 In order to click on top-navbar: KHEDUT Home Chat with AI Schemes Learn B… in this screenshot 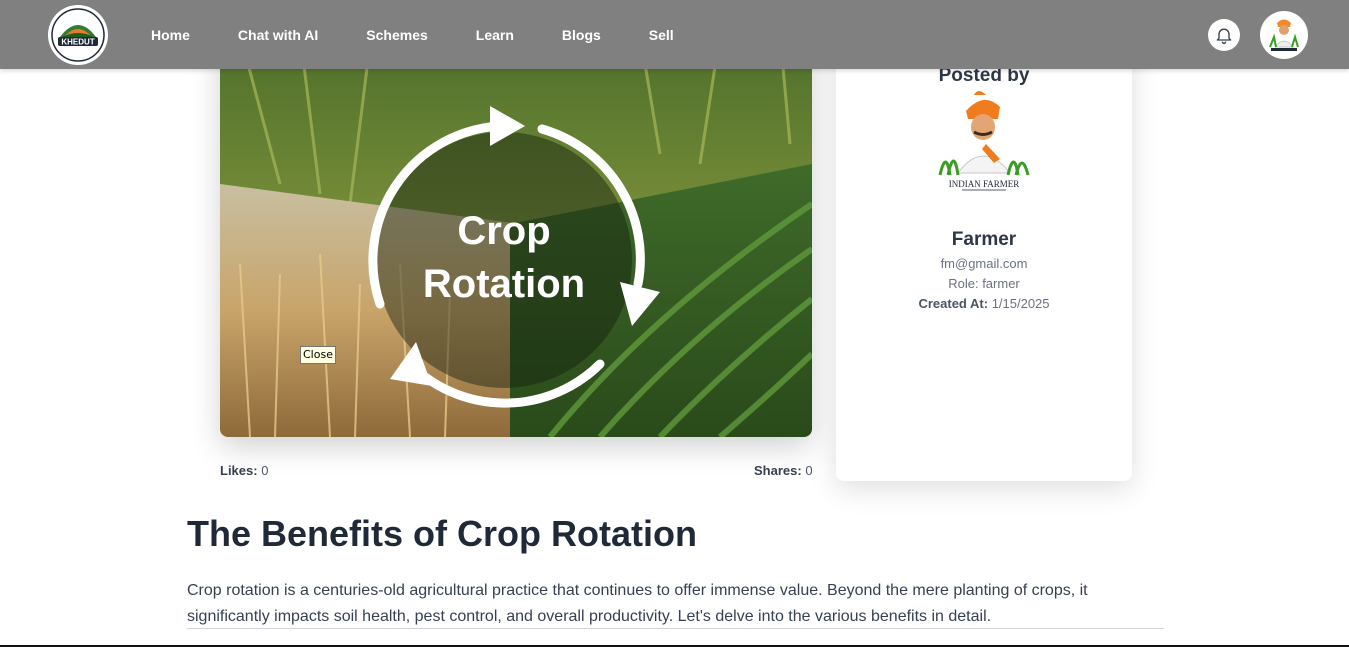, I will do `click(674, 34)`.